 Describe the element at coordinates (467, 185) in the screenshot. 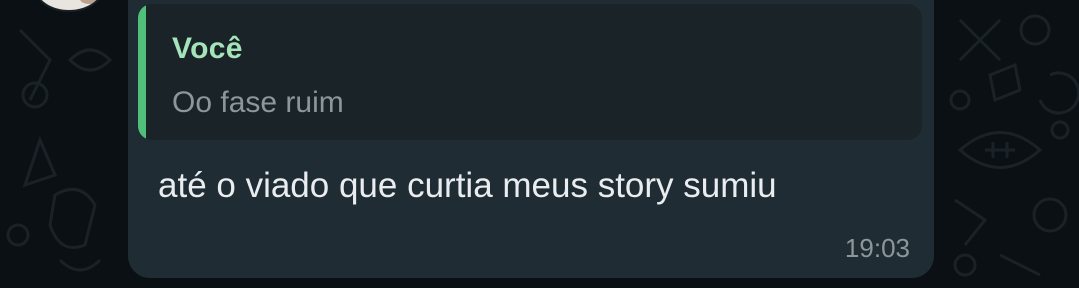

I see `message-text: até o viado que curtia meus story sumiu` at that location.